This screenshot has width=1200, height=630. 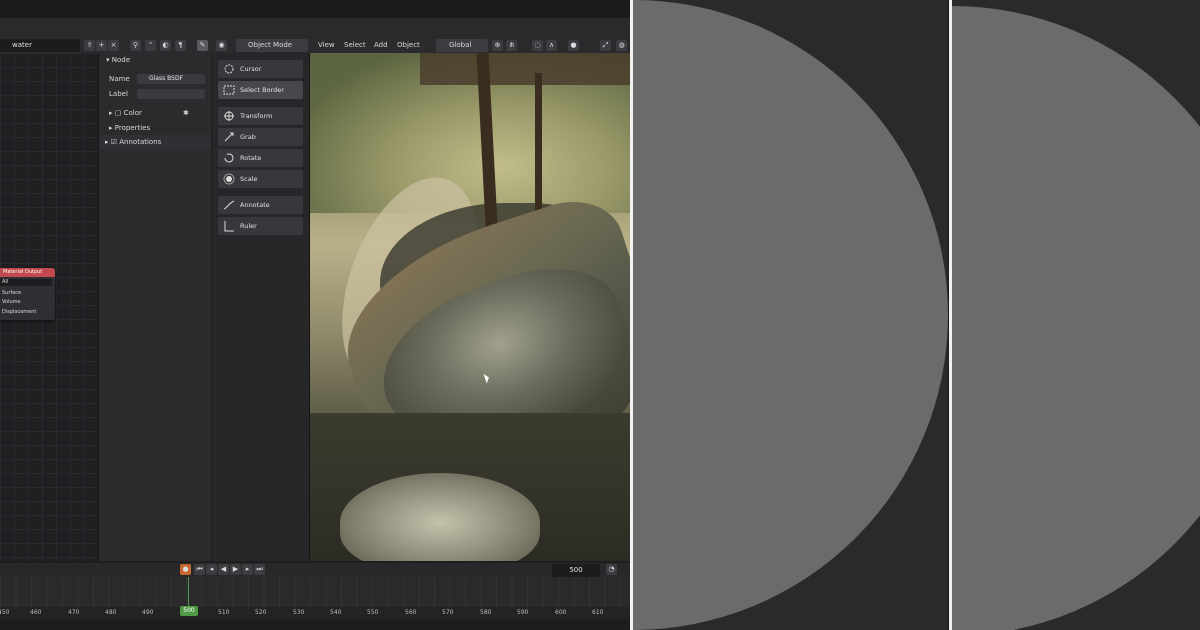 I want to click on parent-icon: ⌃, so click(x=150, y=45).